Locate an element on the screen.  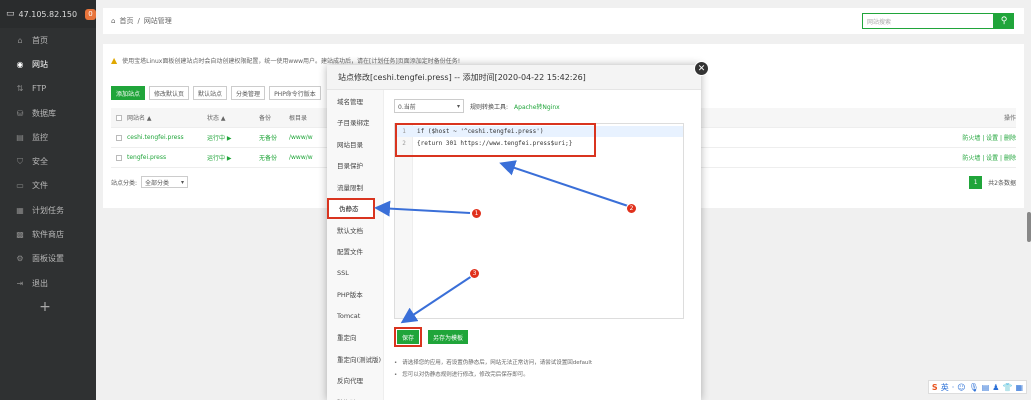
sidebar-item: ▭ 文件 is located at coordinates (48, 186).